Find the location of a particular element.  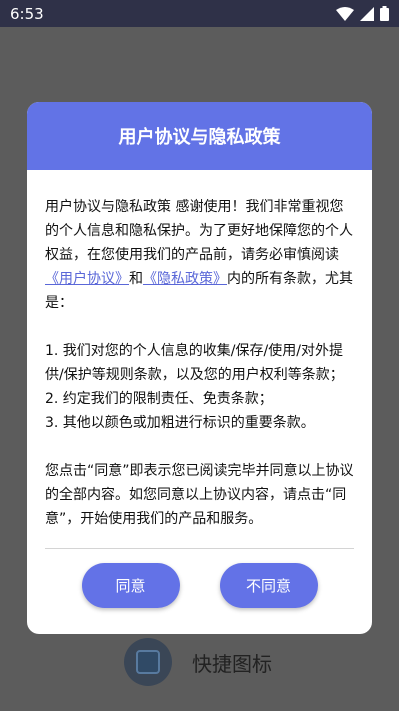

shortcut-app-icon is located at coordinates (148, 662).